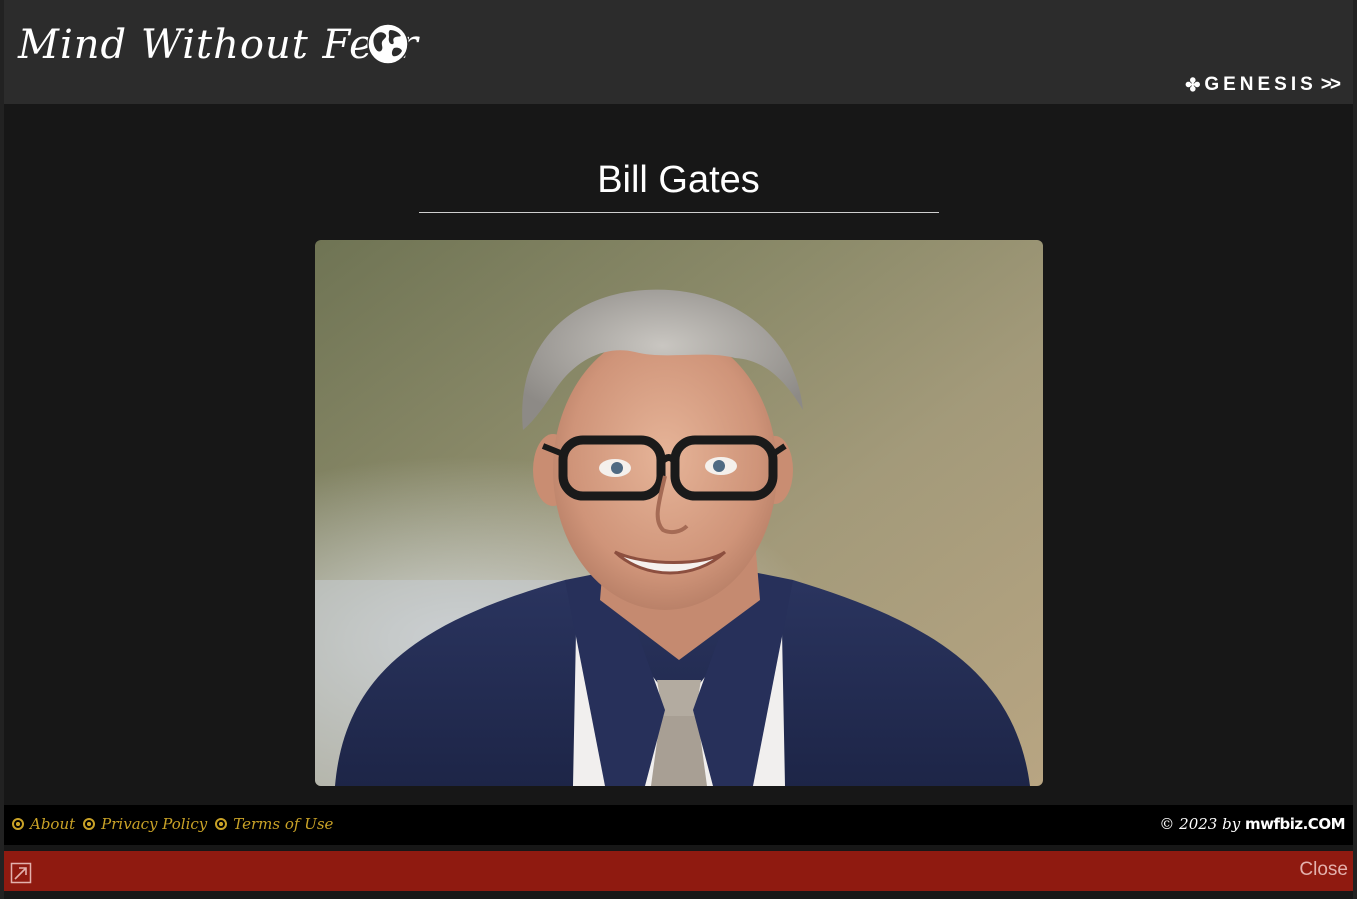 The width and height of the screenshot is (1357, 899). What do you see at coordinates (218, 45) in the screenshot?
I see `site-title: Mind Without Fear` at bounding box center [218, 45].